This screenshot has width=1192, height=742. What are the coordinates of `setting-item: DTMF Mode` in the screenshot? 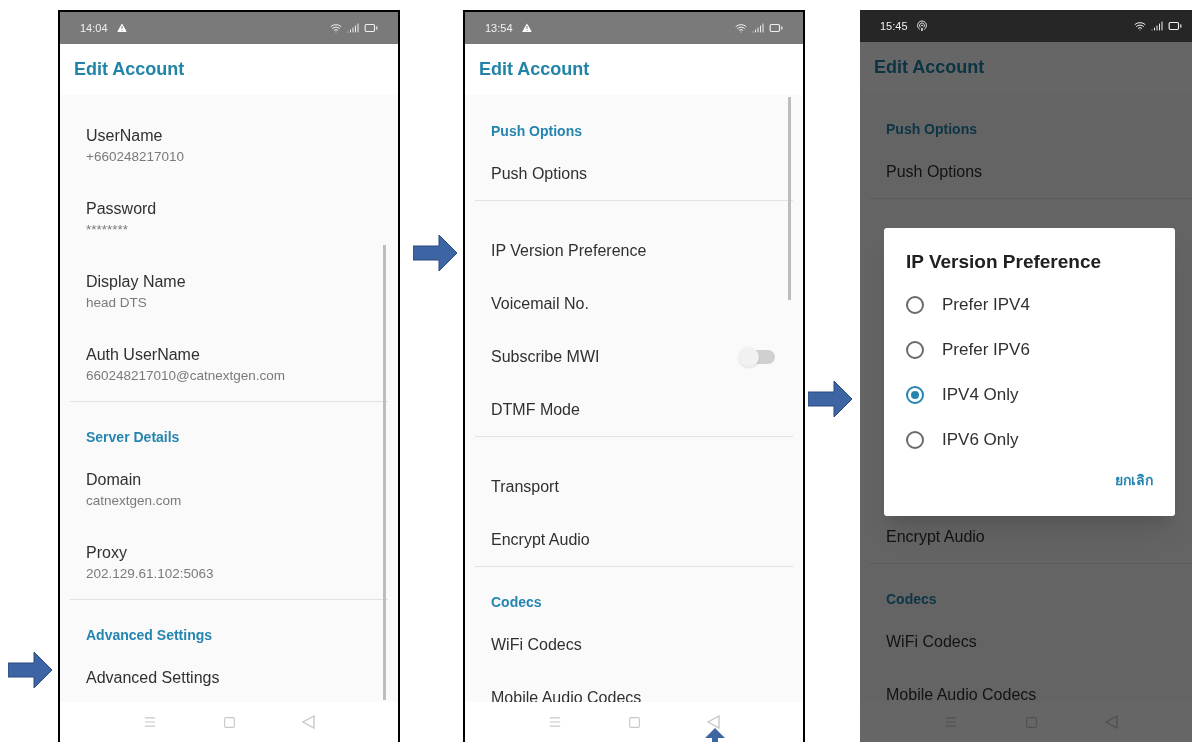 It's located at (634, 409).